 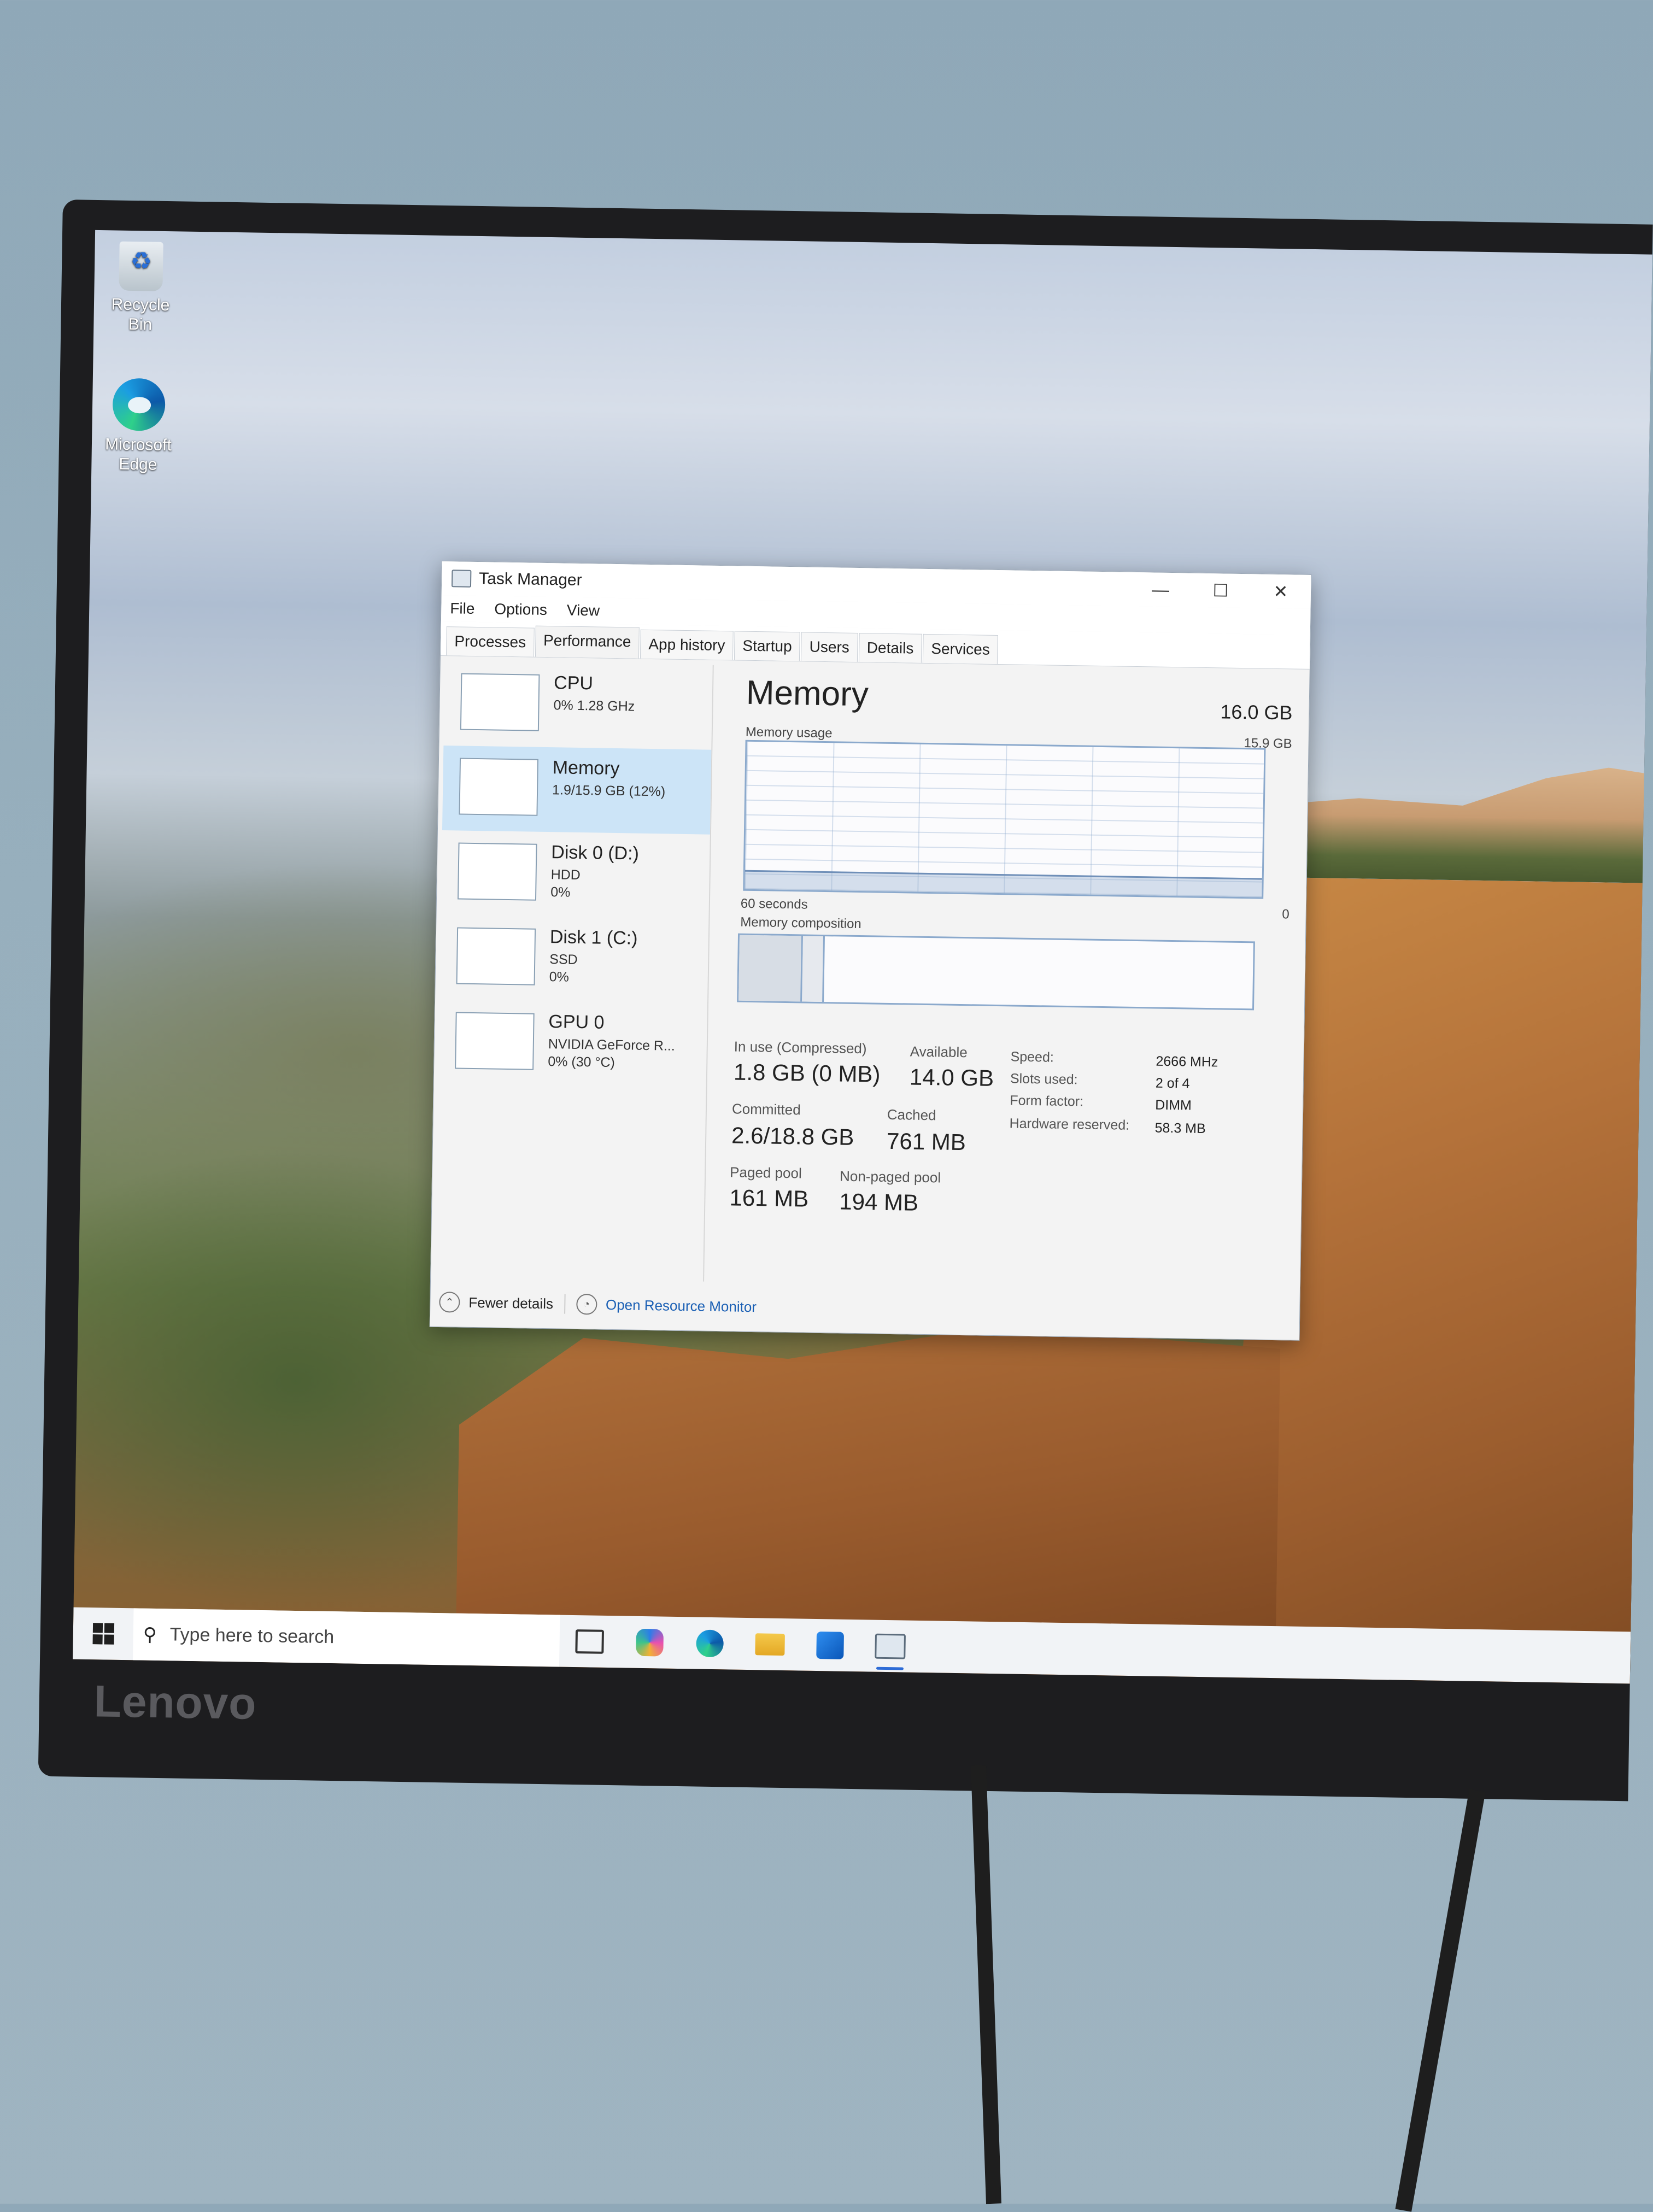 I want to click on sidebar-item-memory: Memory 1.9/15.9 GB (12%), so click(x=577, y=790).